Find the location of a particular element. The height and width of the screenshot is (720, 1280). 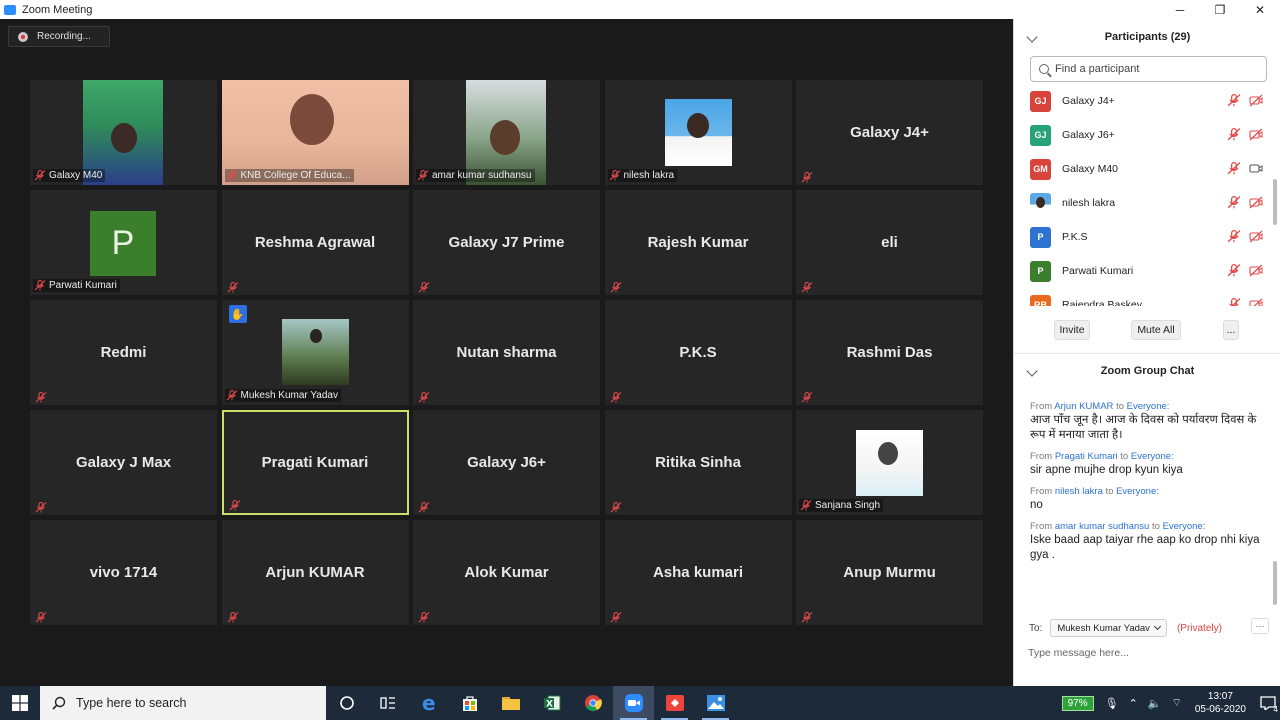

chat-more-button: ··· is located at coordinates (1260, 626).